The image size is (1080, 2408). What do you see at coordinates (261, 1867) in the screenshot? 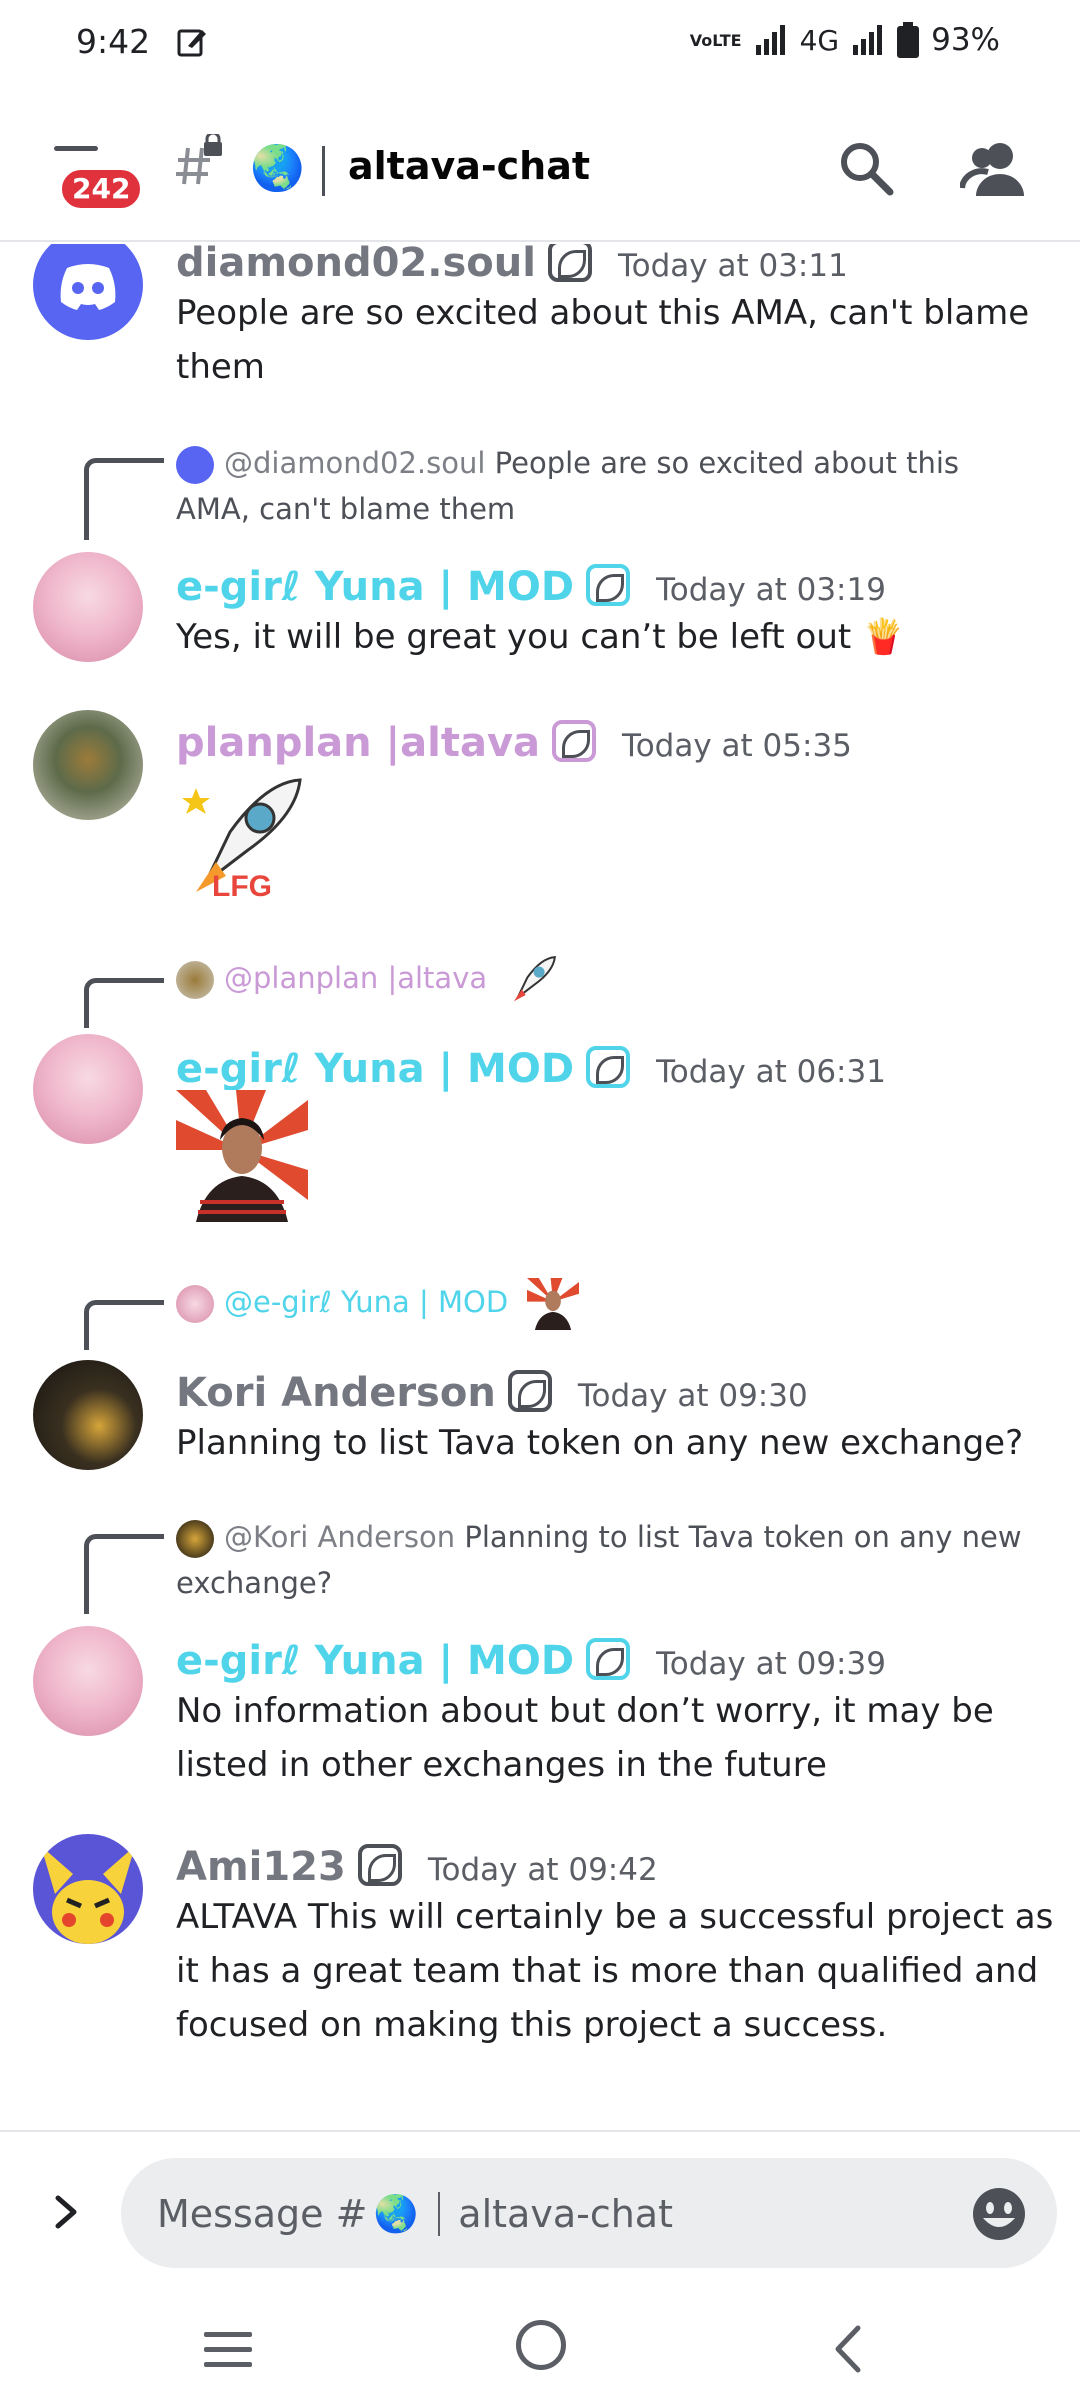
I see `username: Ami123` at bounding box center [261, 1867].